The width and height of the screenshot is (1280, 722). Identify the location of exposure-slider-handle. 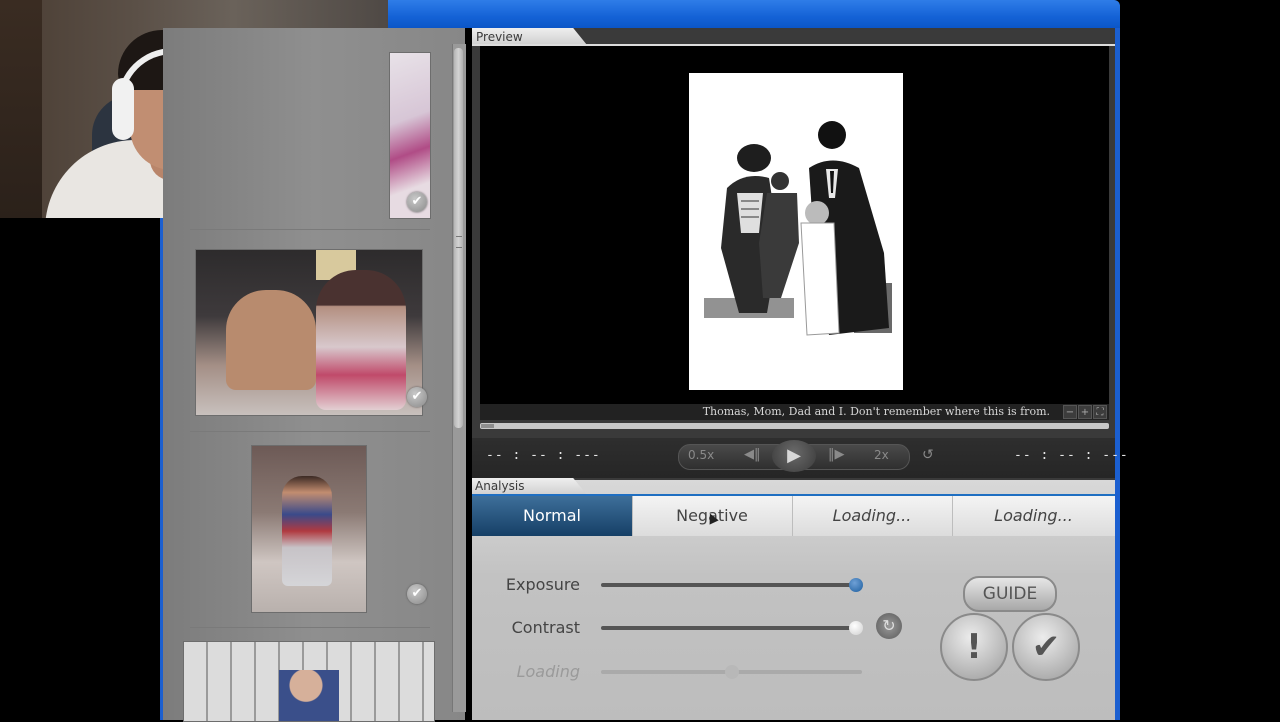
(856, 585).